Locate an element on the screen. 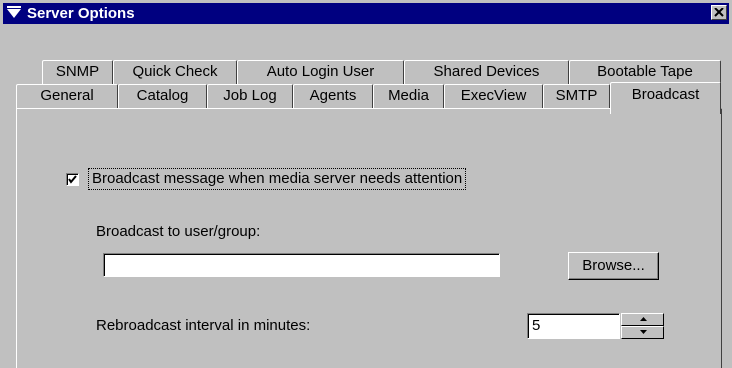 The width and height of the screenshot is (732, 368). arrow-up-icon is located at coordinates (643, 319).